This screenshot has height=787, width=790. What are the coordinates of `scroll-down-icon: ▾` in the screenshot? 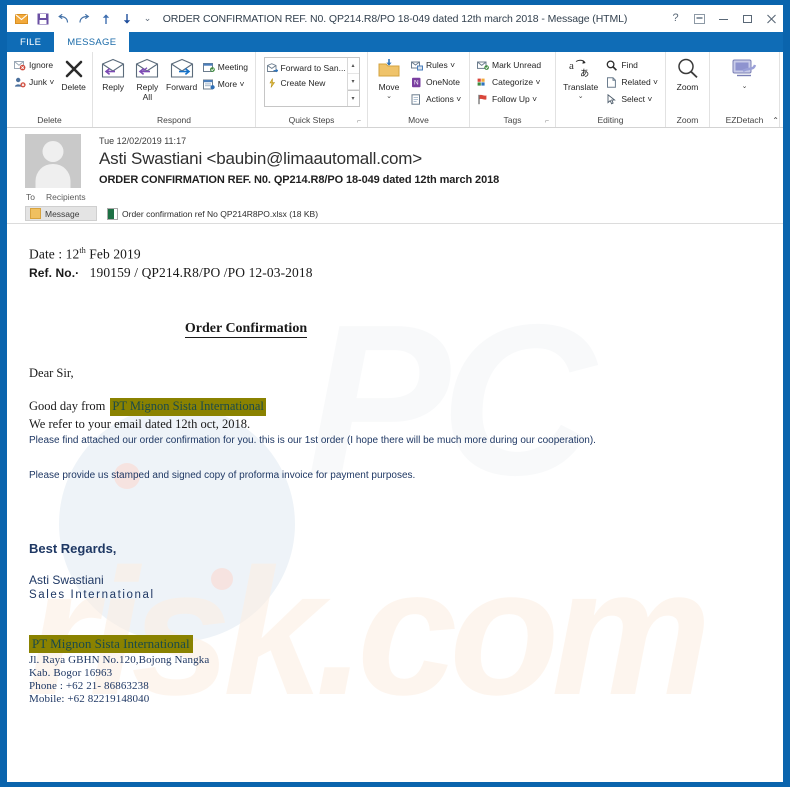 It's located at (353, 82).